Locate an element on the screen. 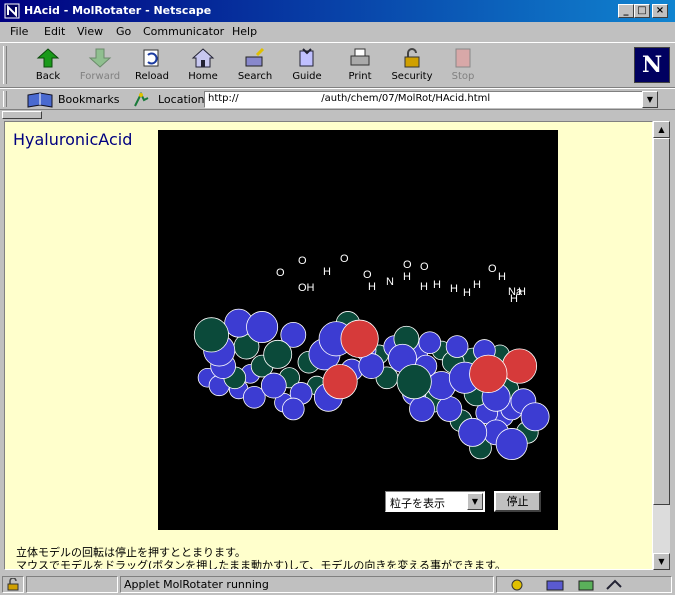 The image size is (675, 595). component-icons is located at coordinates (566, 585).